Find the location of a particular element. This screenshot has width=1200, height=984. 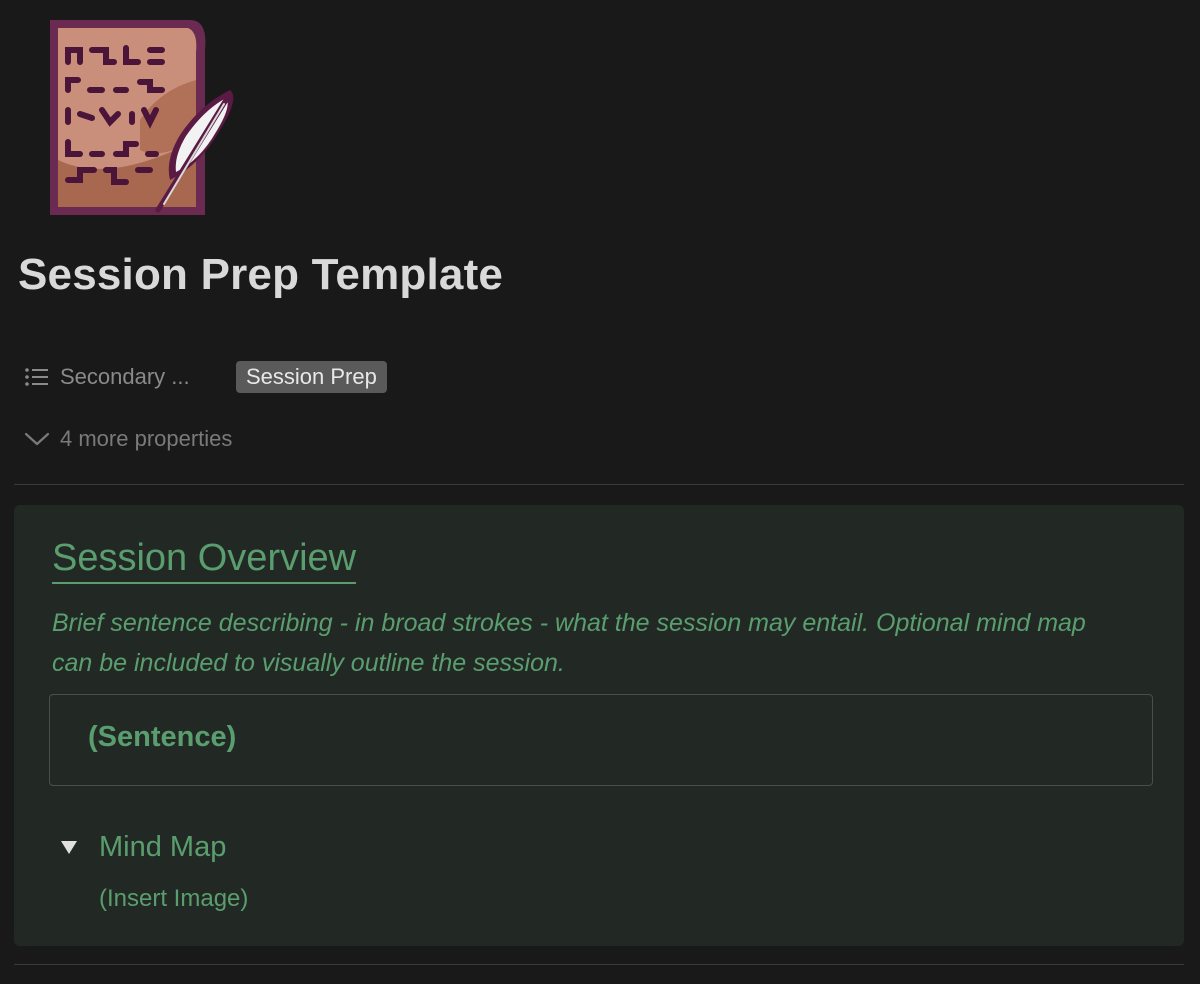

sentence-placeholder: (Sentence) is located at coordinates (162, 737).